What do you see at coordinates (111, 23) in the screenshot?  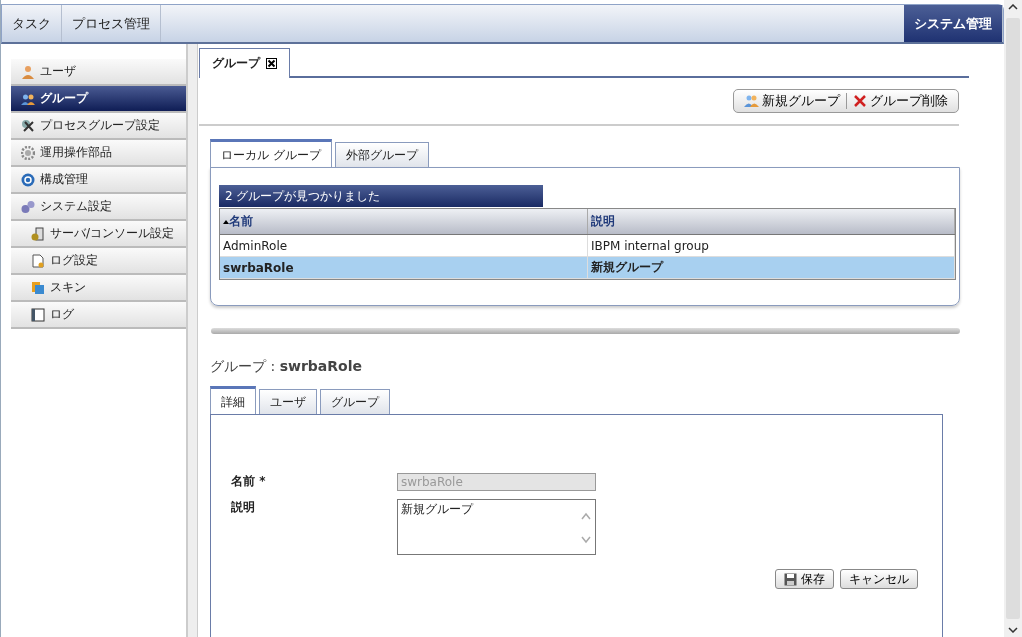 I see `nav-tab: プロセス管理` at bounding box center [111, 23].